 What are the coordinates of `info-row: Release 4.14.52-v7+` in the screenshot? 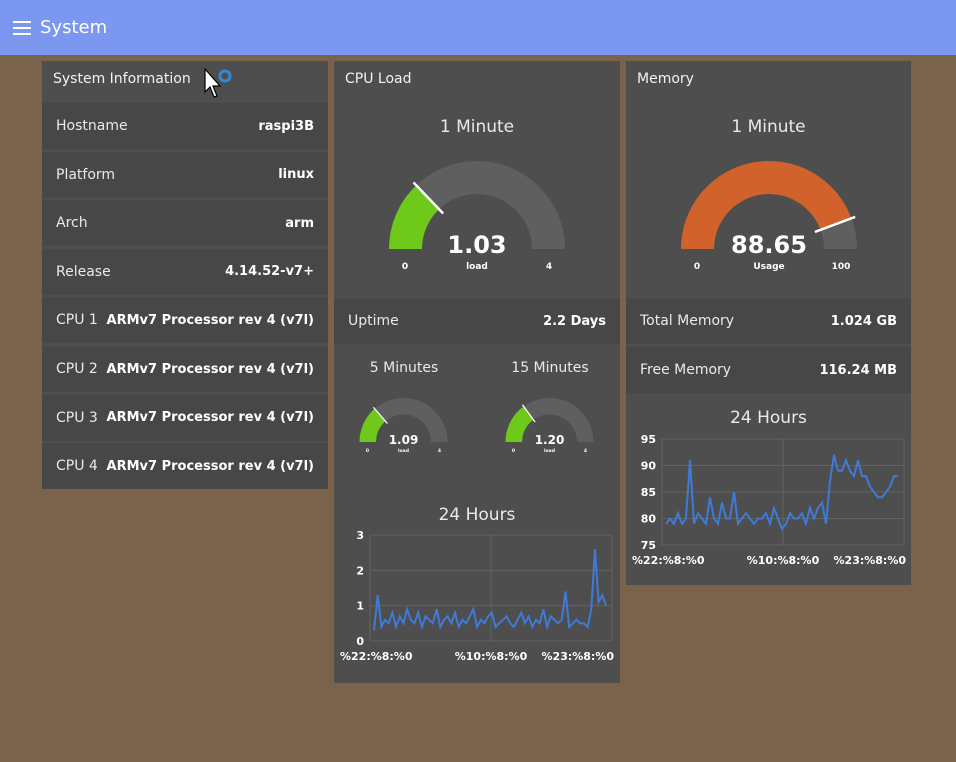 It's located at (185, 271).